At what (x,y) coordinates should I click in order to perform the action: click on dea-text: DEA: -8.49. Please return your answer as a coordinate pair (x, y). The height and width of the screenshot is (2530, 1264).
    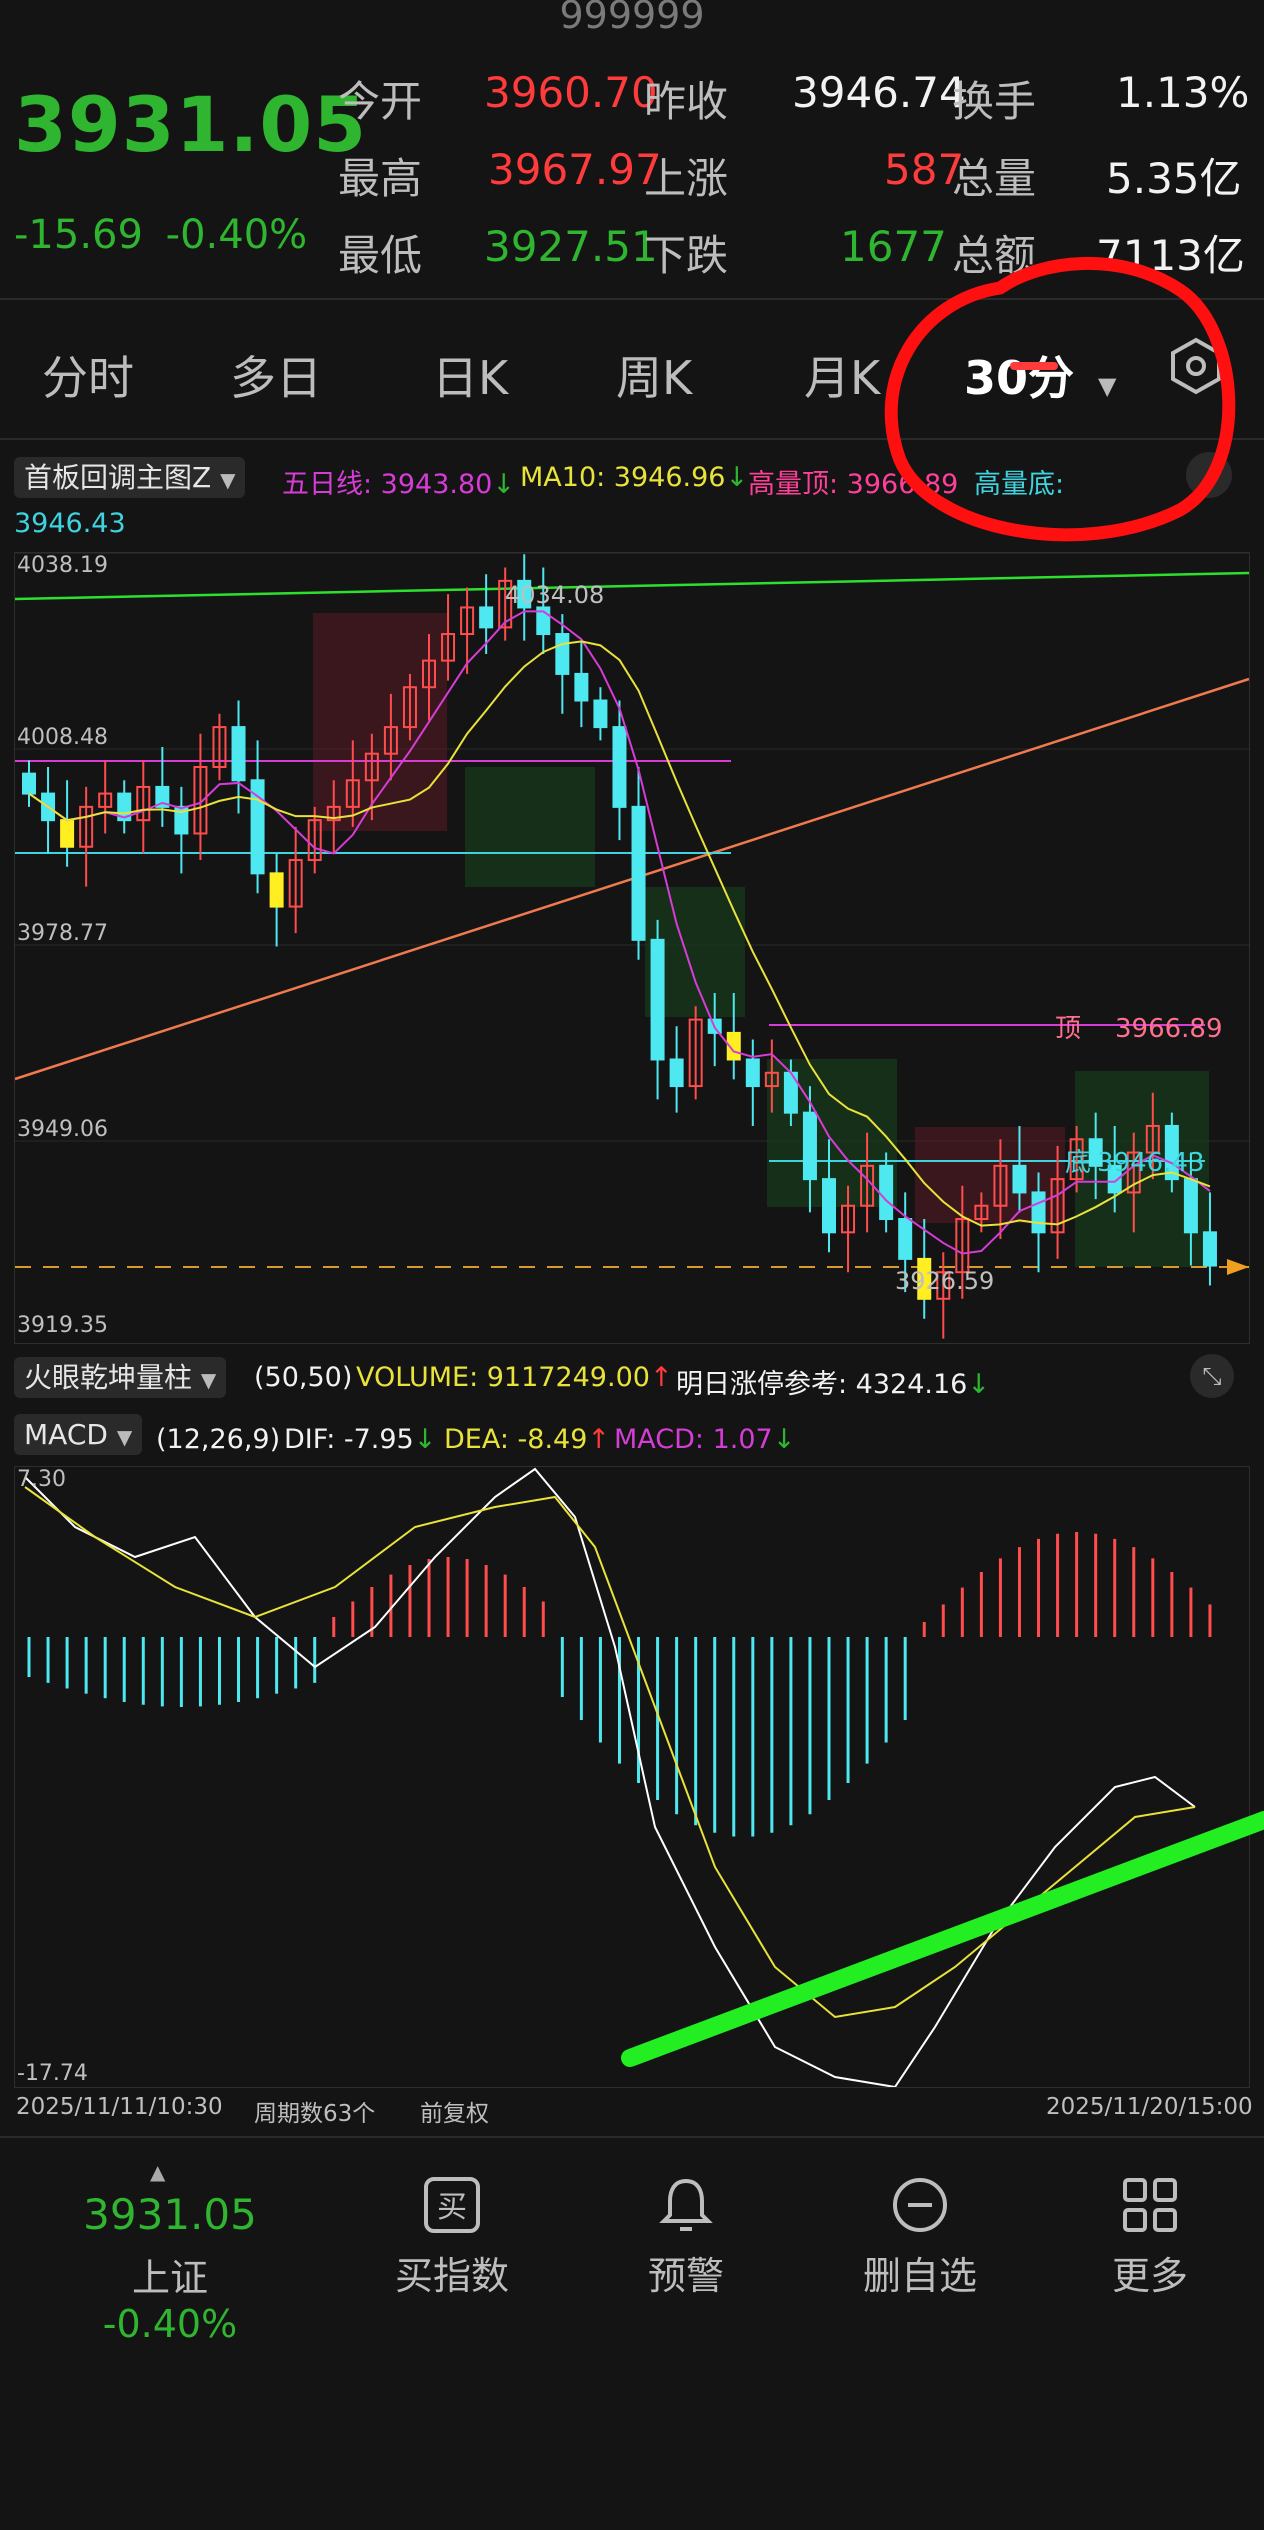
    Looking at the image, I should click on (516, 1439).